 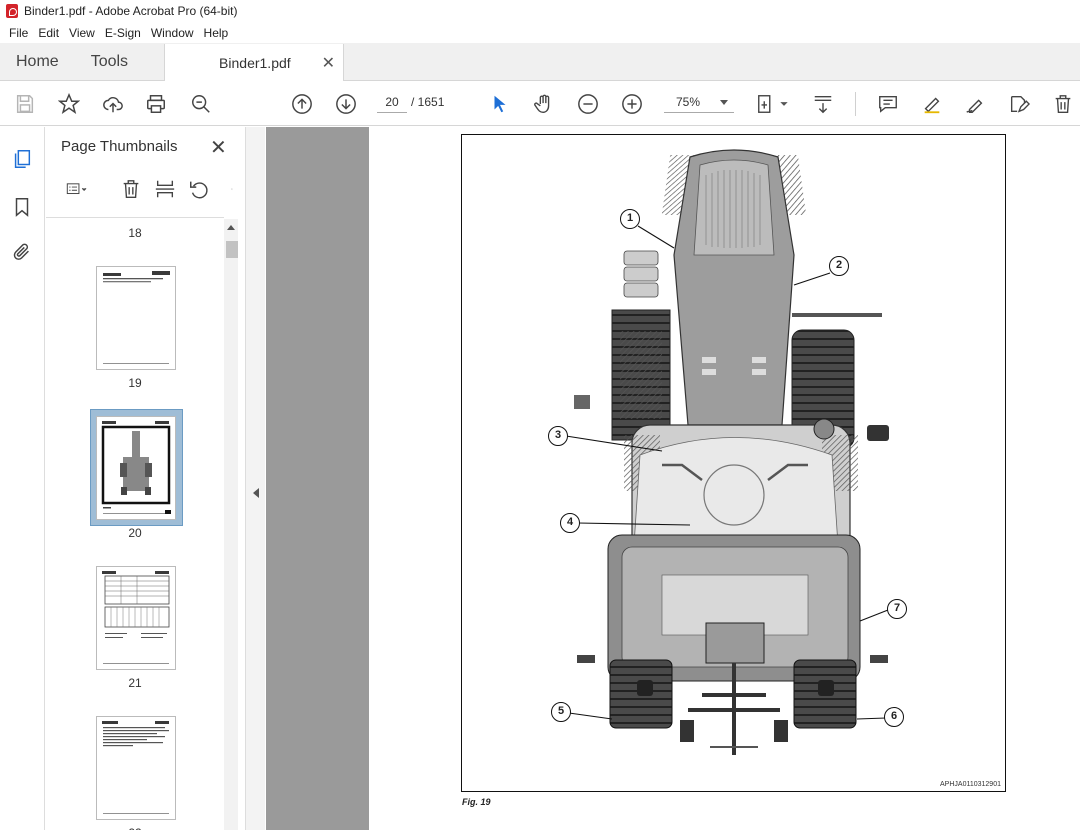 I want to click on thumbnail-label: 21, so click(x=135, y=683).